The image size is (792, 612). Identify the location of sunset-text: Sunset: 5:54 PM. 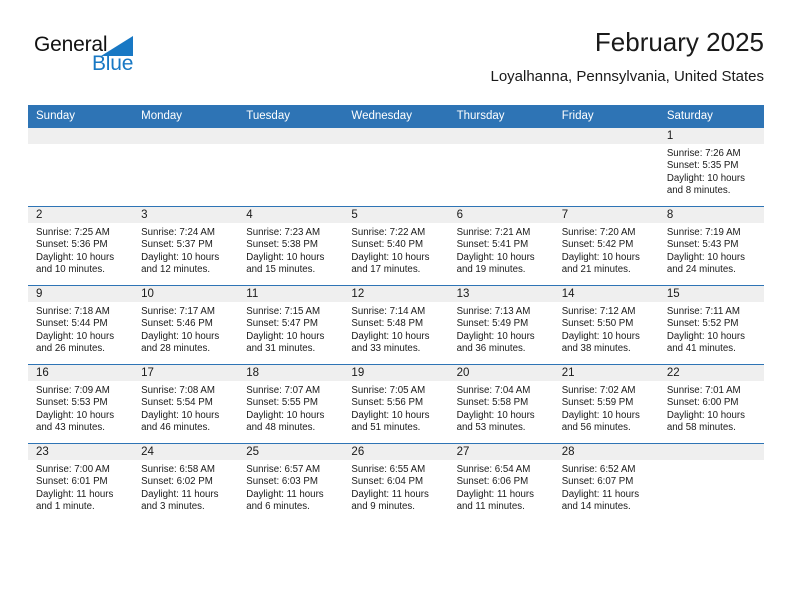
(177, 403).